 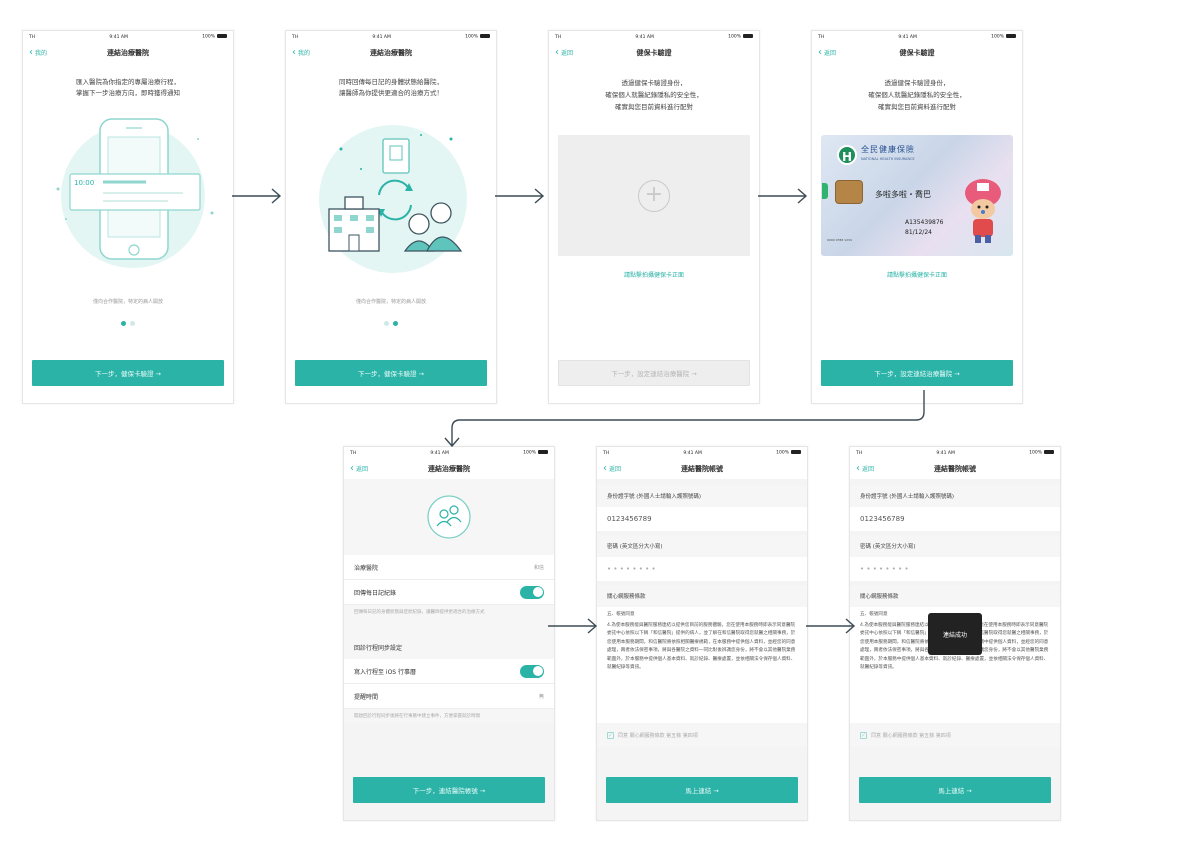 I want to click on remind-time-label: 提醒時間, so click(x=366, y=697).